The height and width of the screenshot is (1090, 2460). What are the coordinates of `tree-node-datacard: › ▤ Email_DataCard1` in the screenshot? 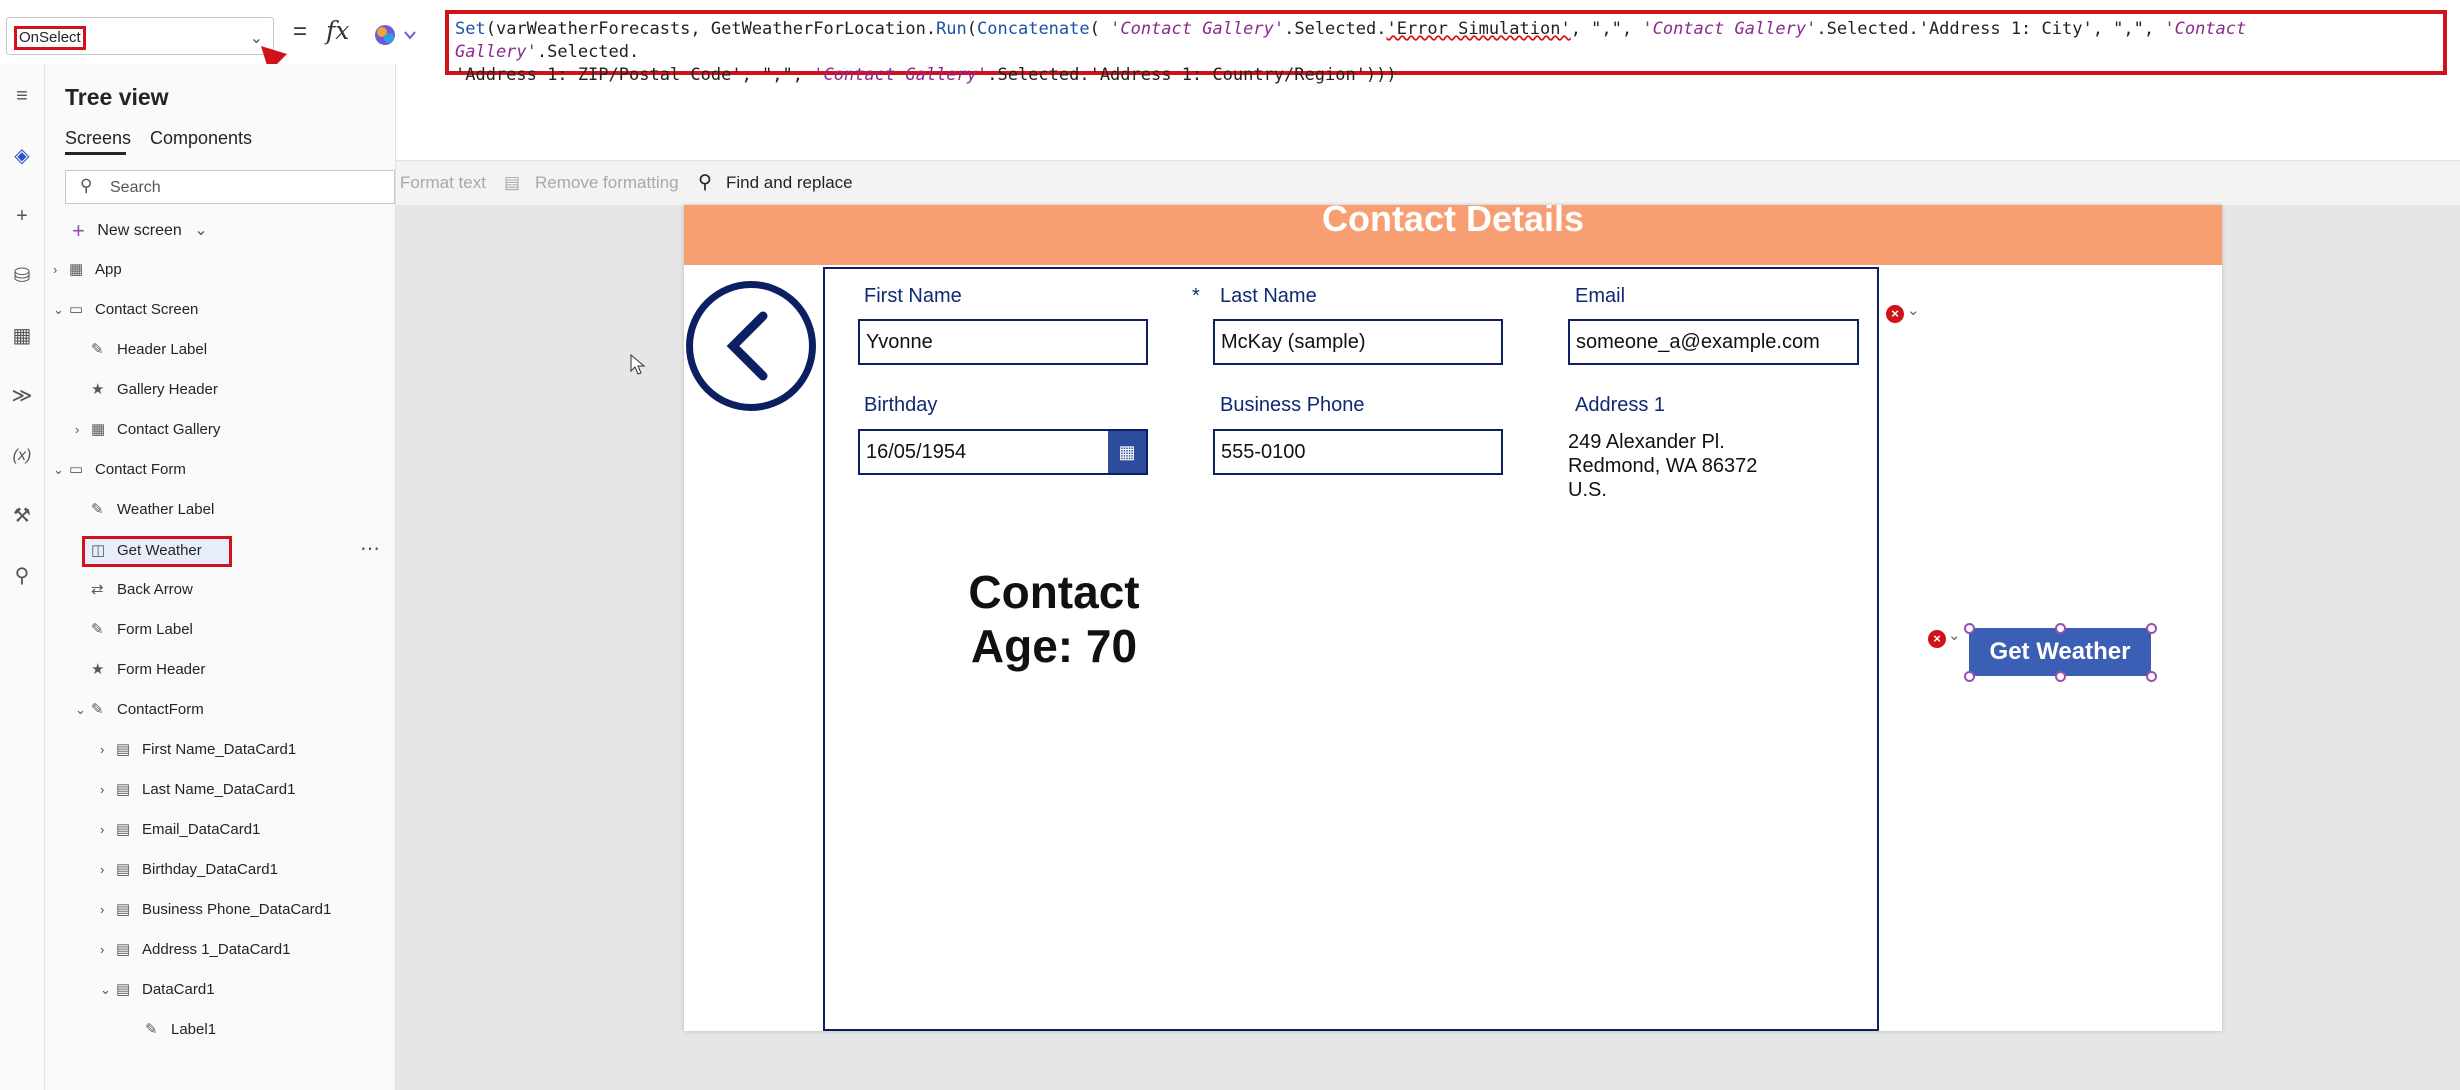 It's located at (180, 830).